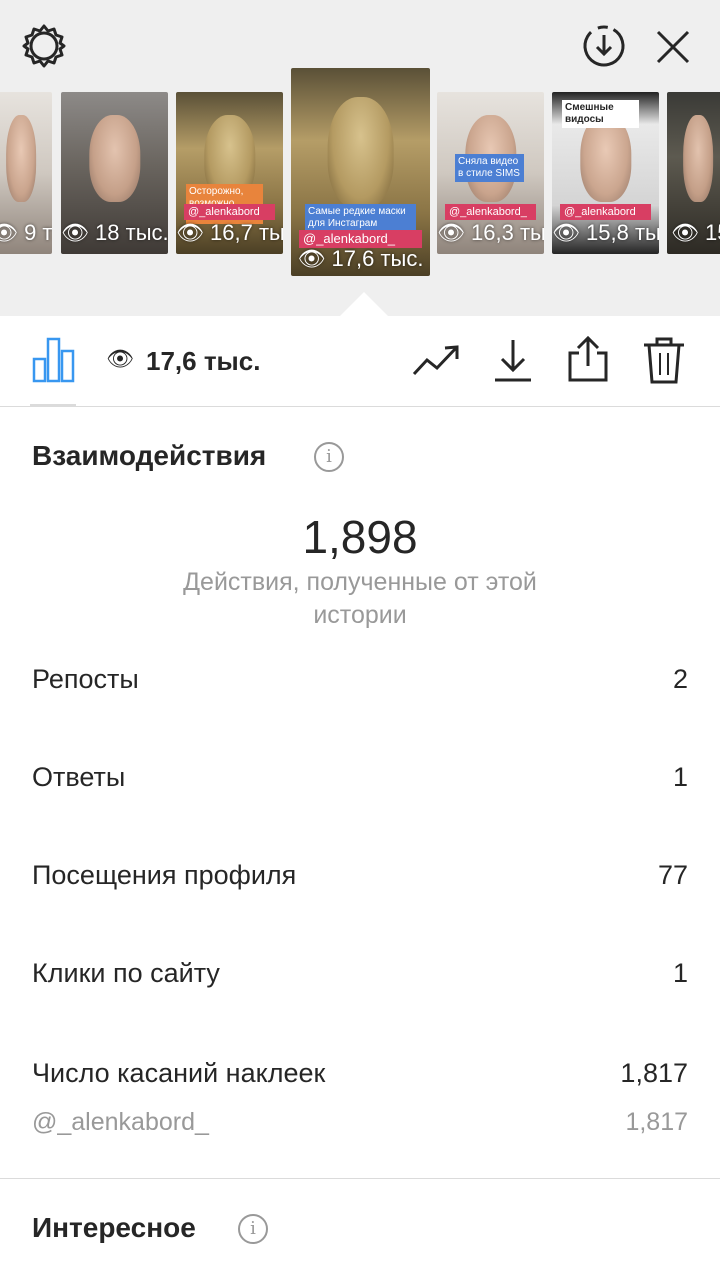 Image resolution: width=720 pixels, height=1280 pixels. What do you see at coordinates (360, 218) in the screenshot?
I see `story-caption: Самые редкие маски для Инстаграм` at bounding box center [360, 218].